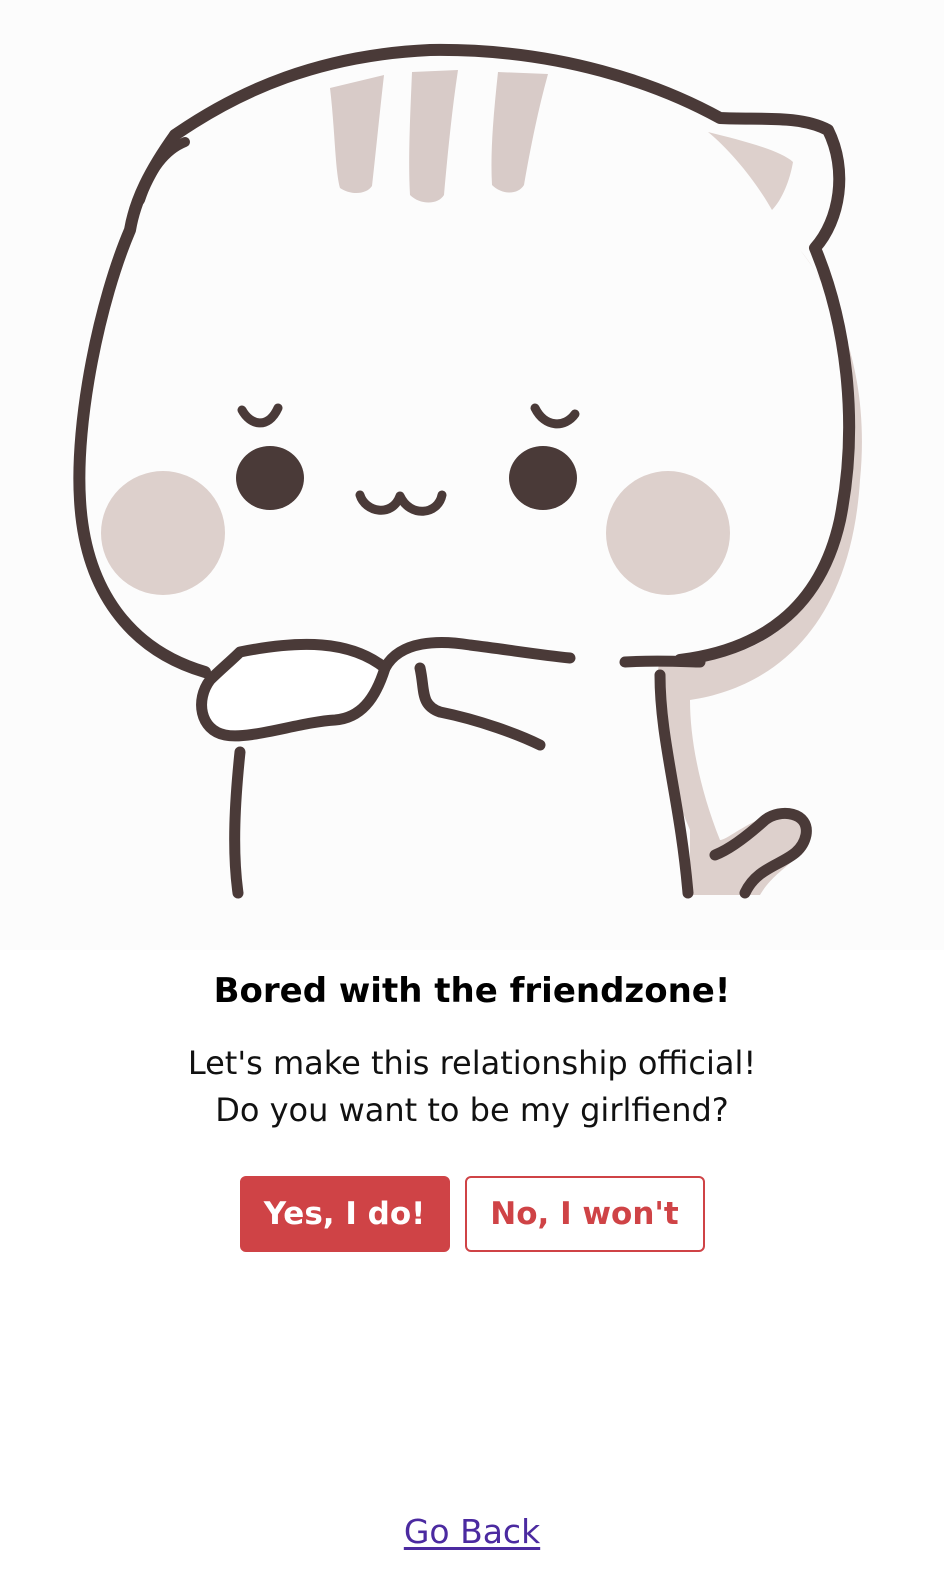 The width and height of the screenshot is (944, 1586). Describe the element at coordinates (237, 822) in the screenshot. I see `body-left` at that location.